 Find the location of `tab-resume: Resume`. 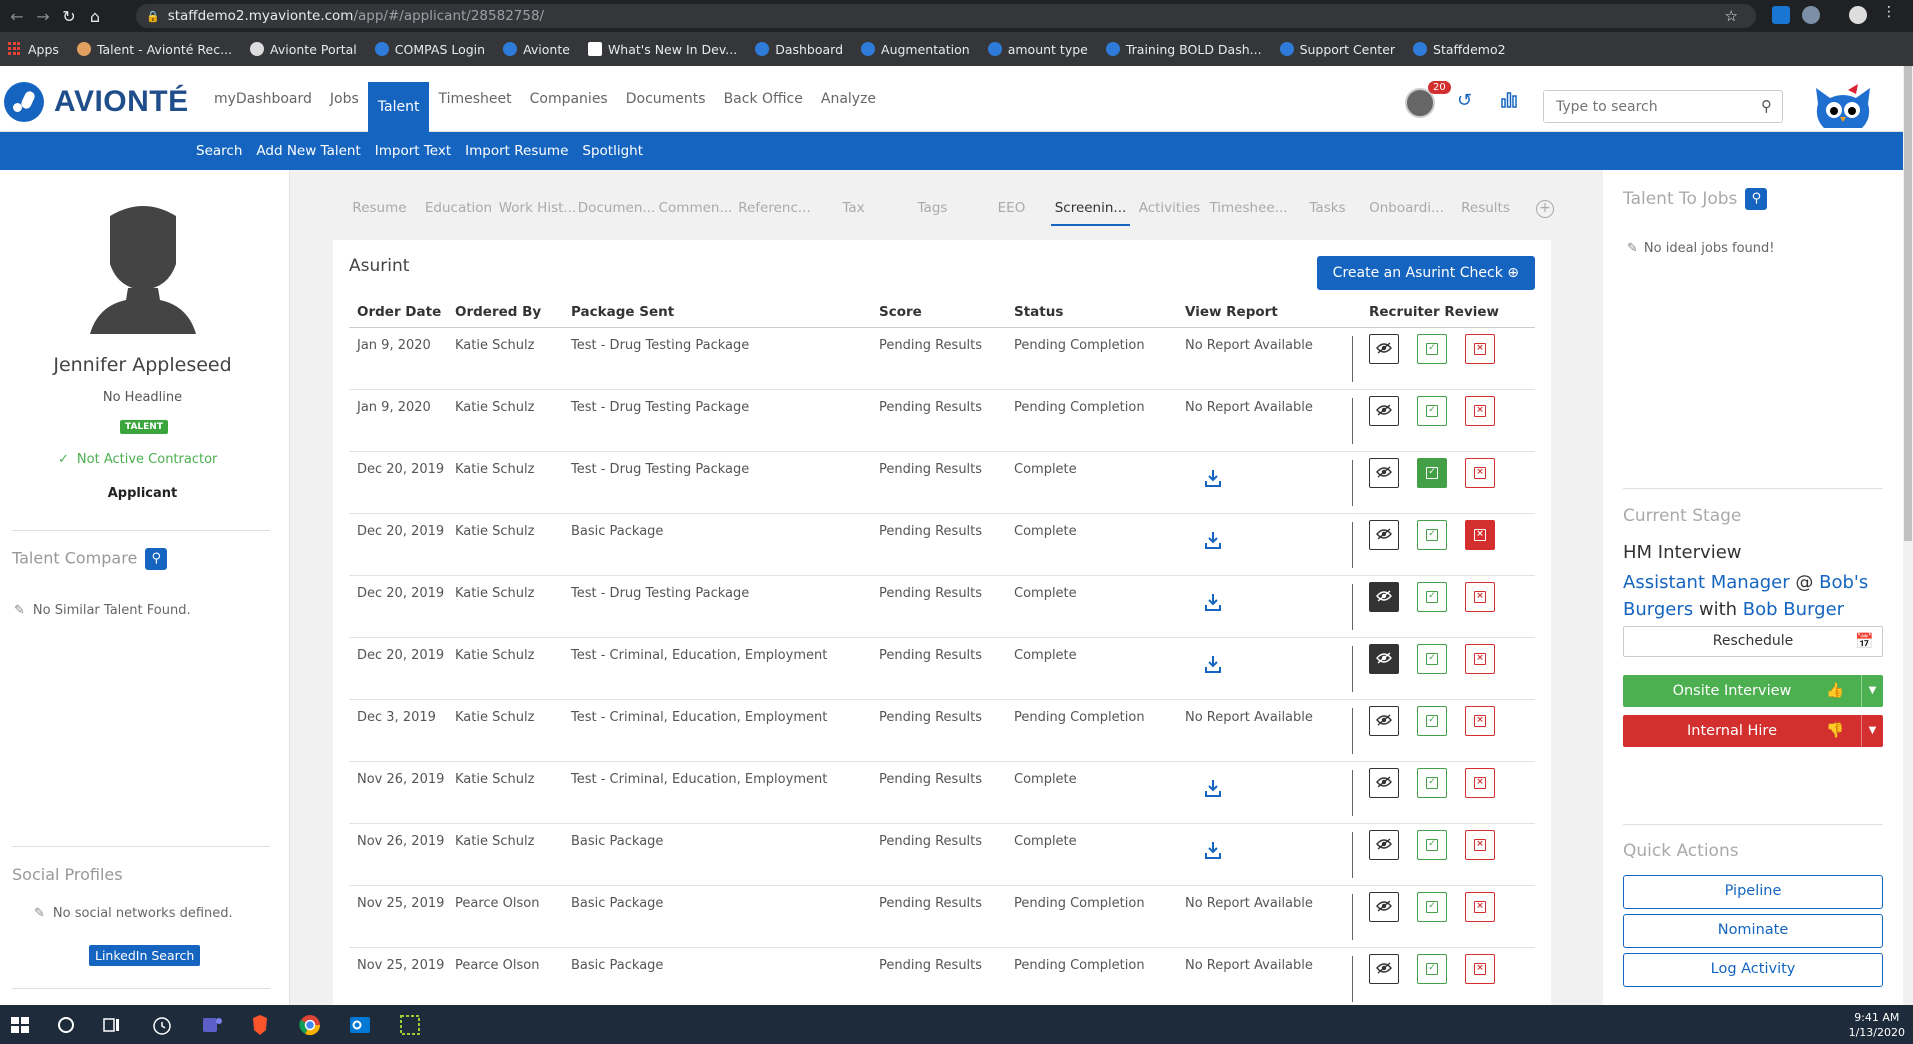

tab-resume: Resume is located at coordinates (379, 209).